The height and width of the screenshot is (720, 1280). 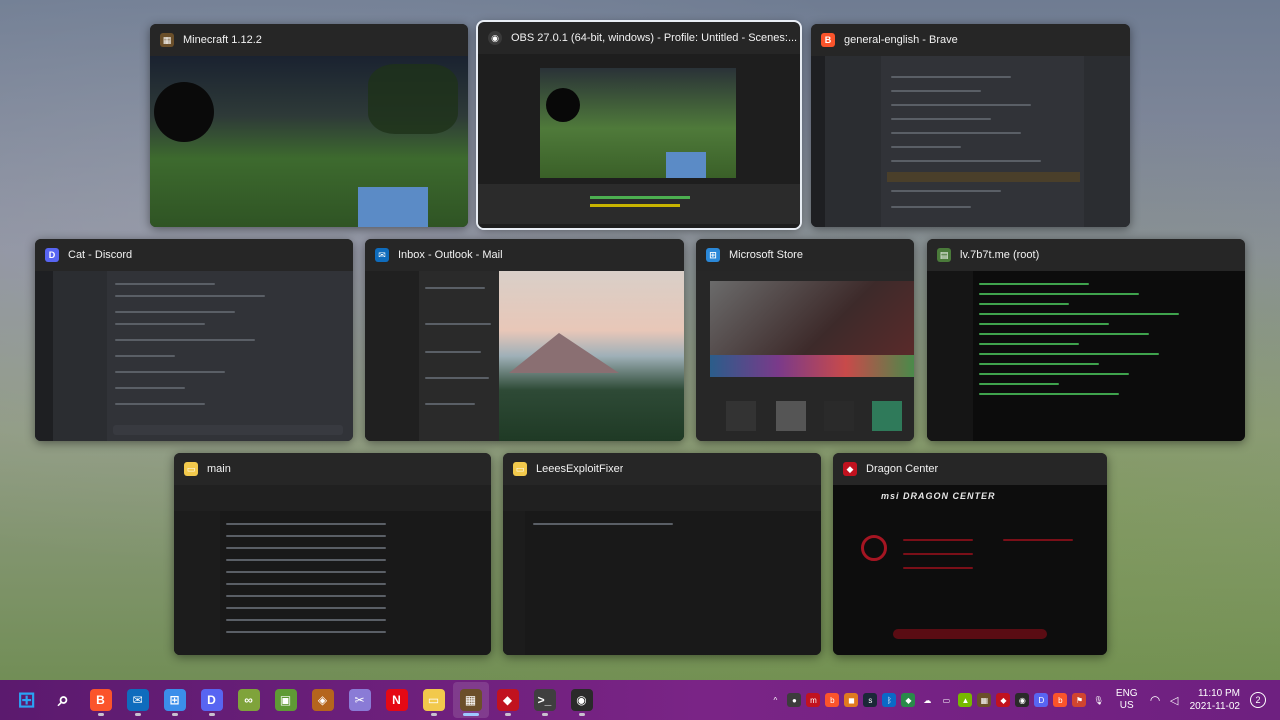 I want to click on minecraft-icon: ▦, so click(x=470, y=700).